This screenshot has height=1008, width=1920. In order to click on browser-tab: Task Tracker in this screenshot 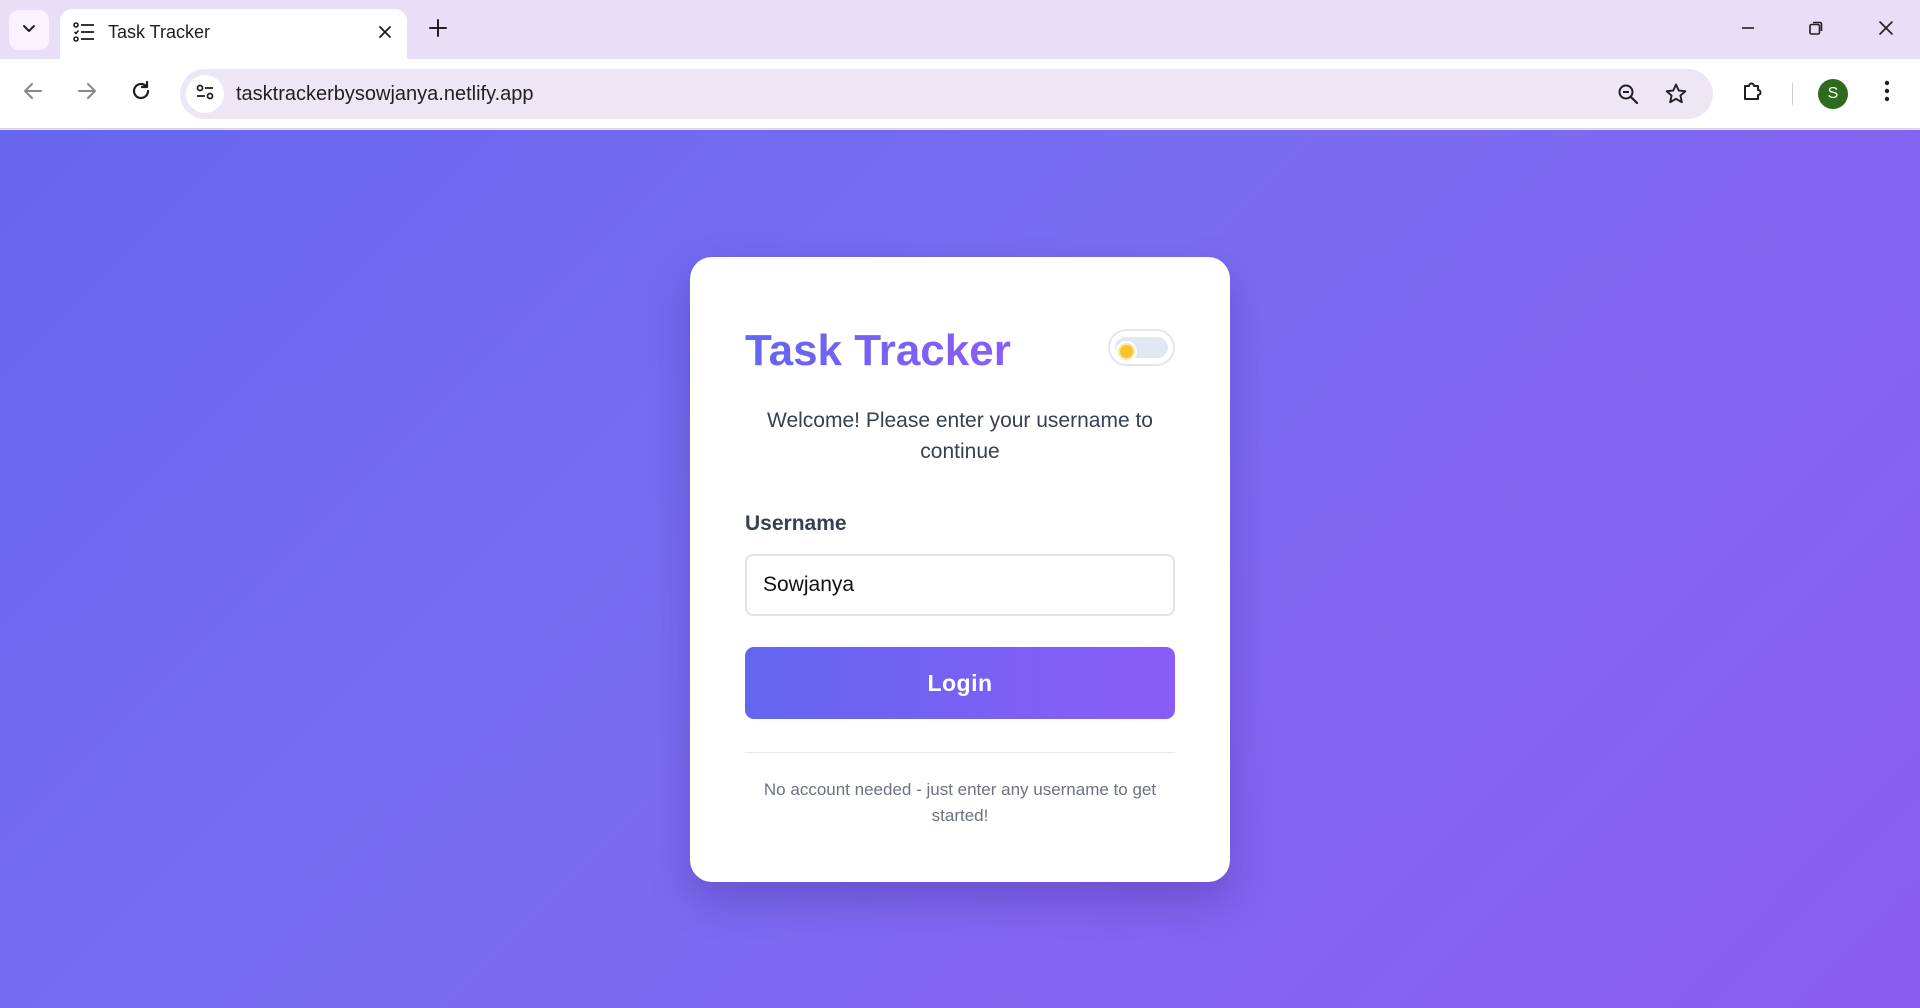, I will do `click(233, 34)`.